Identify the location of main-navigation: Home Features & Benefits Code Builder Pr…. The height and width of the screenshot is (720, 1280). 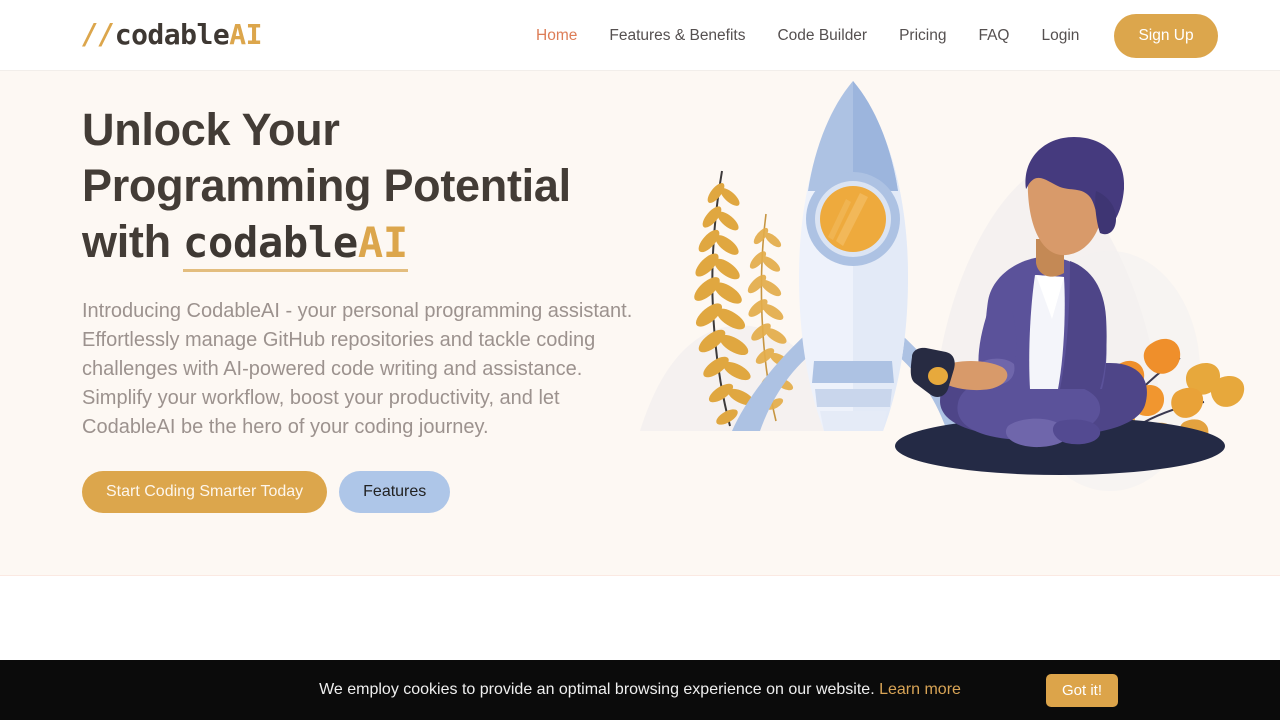
(869, 35).